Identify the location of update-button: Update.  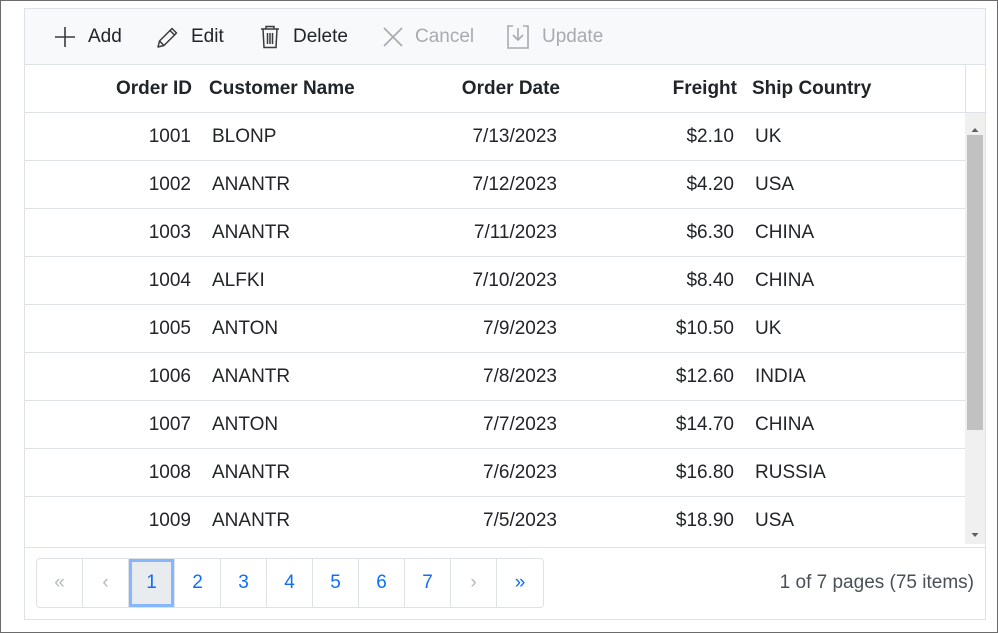
(554, 37).